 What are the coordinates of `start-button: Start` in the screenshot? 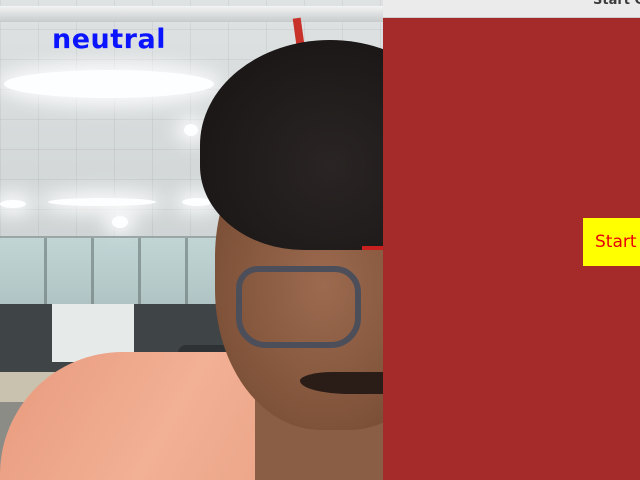 It's located at (611, 242).